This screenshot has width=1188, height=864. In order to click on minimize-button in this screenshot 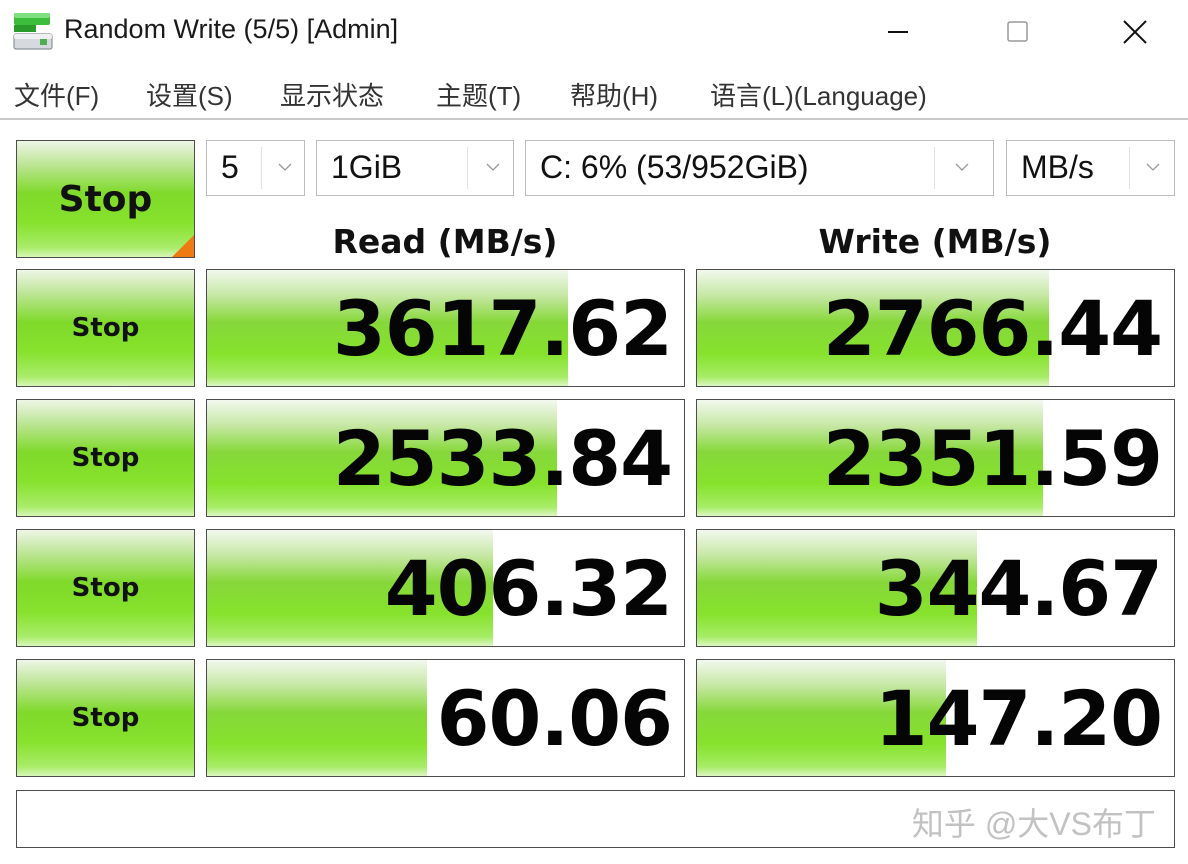, I will do `click(898, 32)`.